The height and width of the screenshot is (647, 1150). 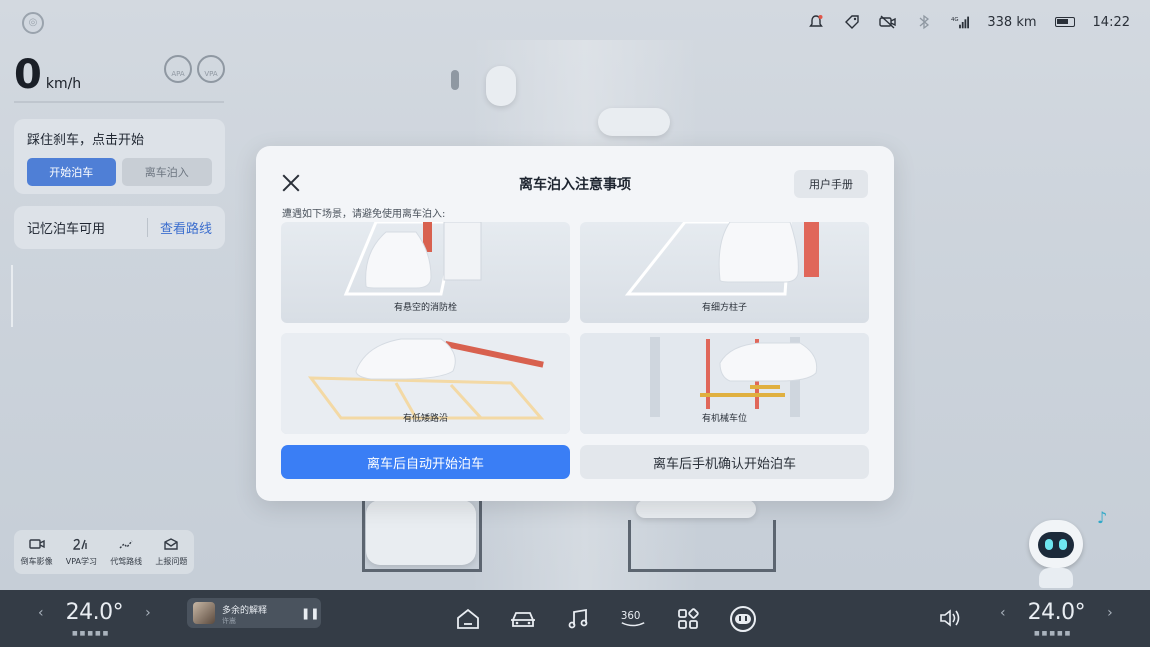 I want to click on scenario-caption: 有细方柱子, so click(x=724, y=308).